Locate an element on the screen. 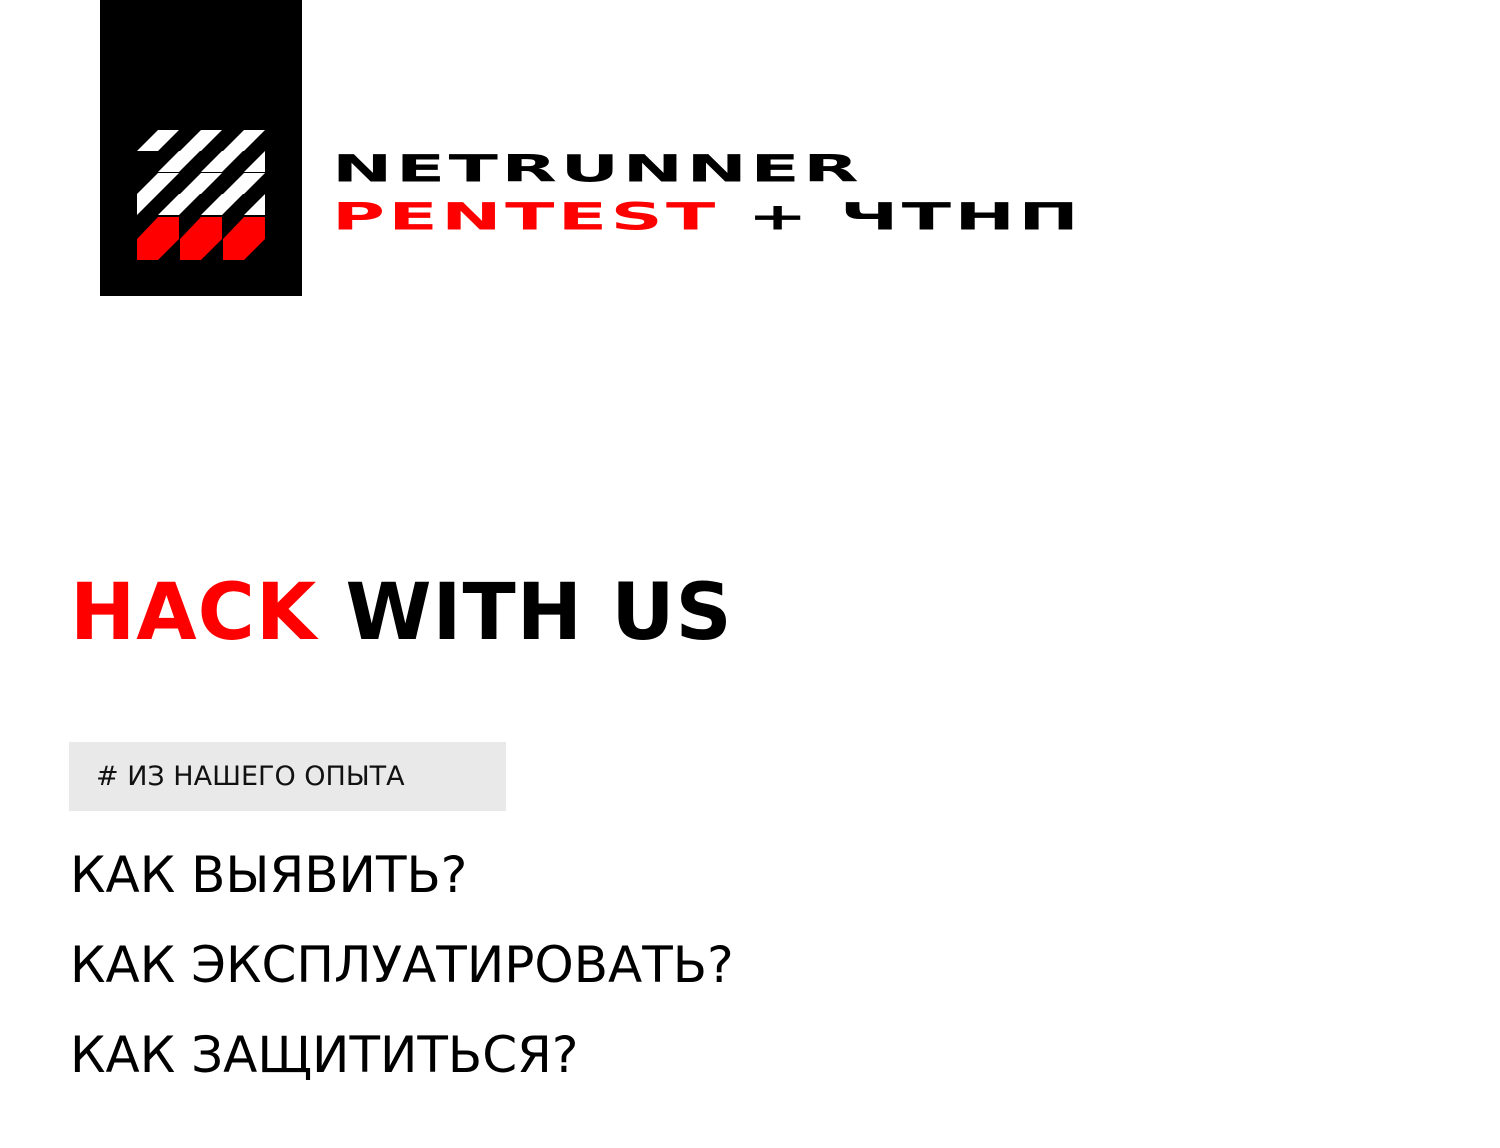 The image size is (1500, 1148). brand-name: NETRUNNER is located at coordinates (597, 168).